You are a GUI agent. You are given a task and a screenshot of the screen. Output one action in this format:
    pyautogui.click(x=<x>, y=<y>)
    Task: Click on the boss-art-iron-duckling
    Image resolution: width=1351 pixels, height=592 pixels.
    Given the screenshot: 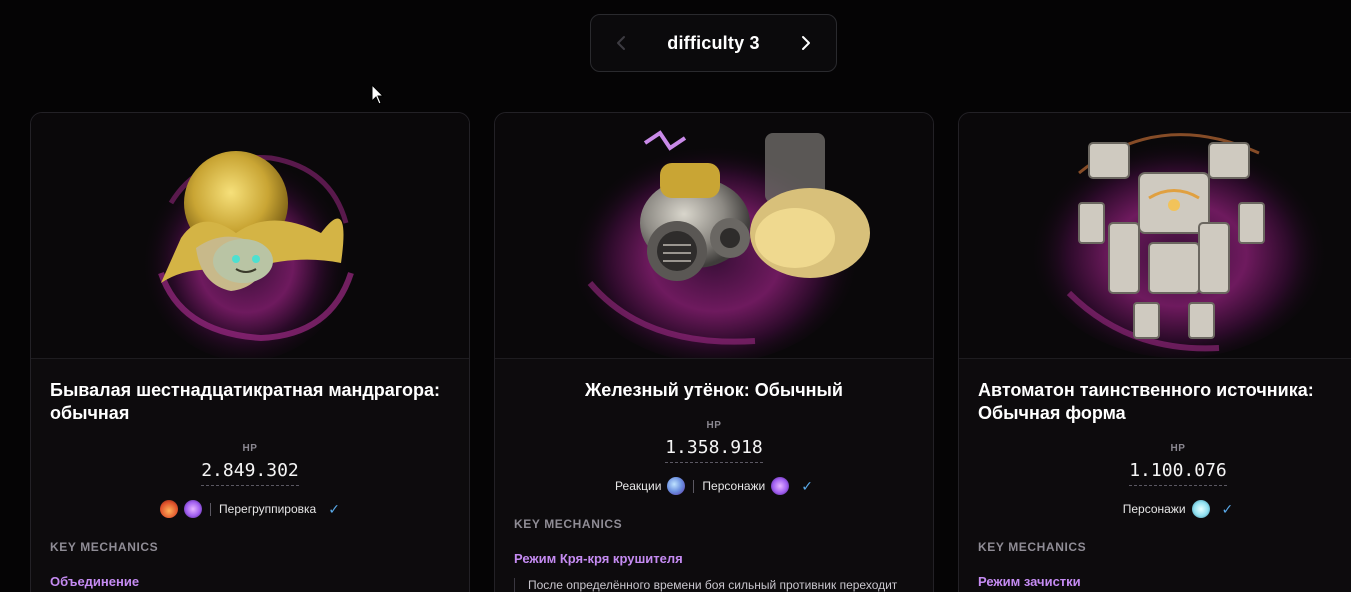 What is the action you would take?
    pyautogui.click(x=714, y=236)
    